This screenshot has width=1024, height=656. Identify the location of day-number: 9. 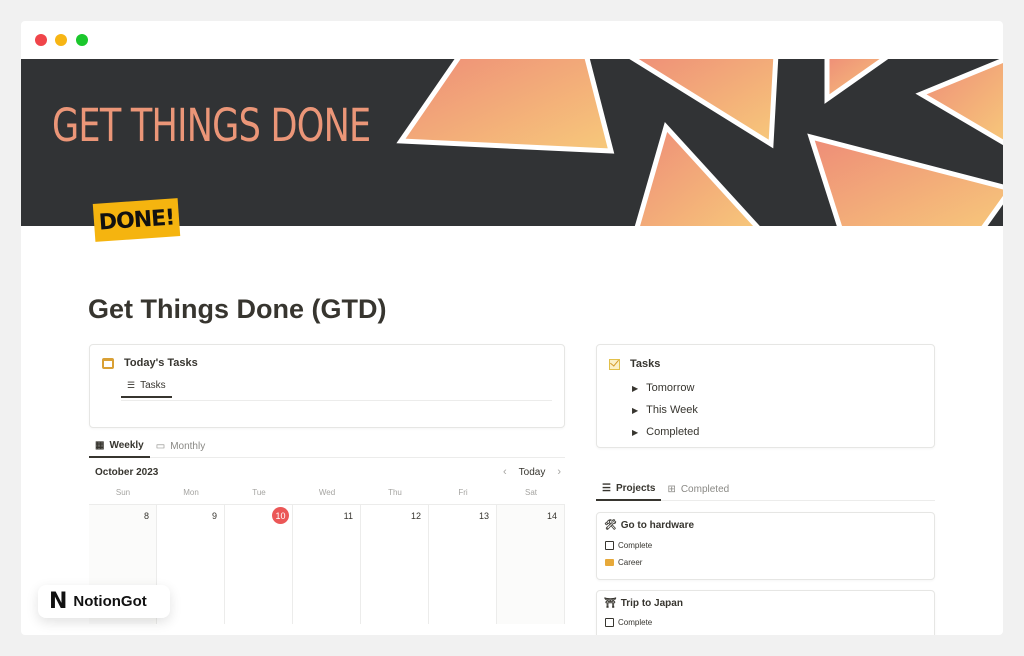
(214, 516).